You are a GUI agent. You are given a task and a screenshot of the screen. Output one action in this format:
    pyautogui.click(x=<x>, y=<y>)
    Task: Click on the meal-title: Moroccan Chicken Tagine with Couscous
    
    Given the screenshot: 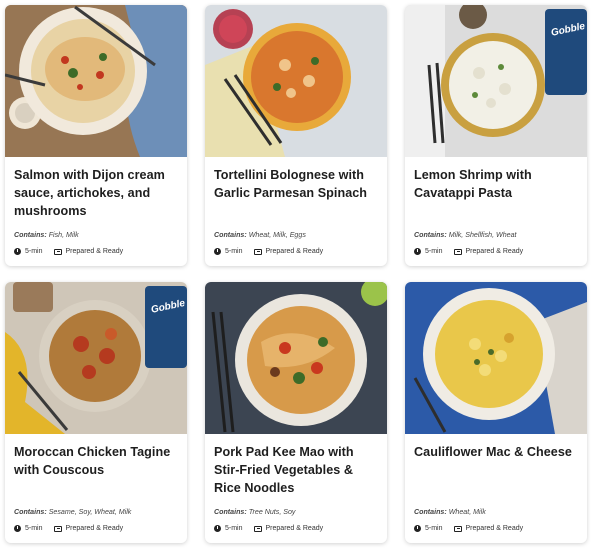 What is the action you would take?
    pyautogui.click(x=92, y=461)
    